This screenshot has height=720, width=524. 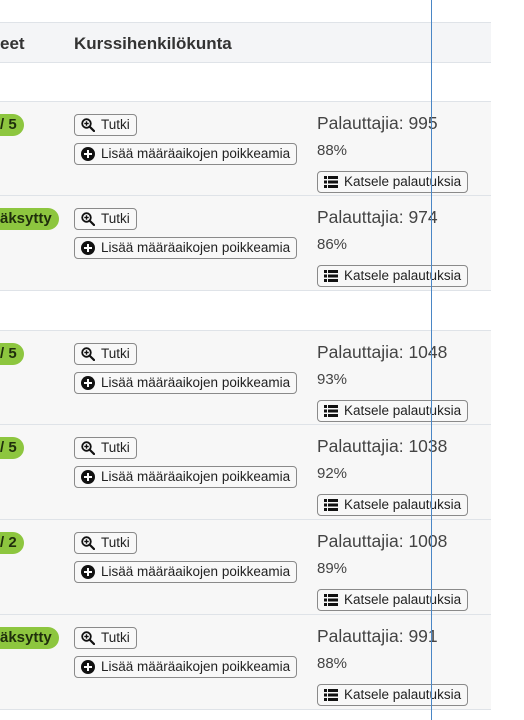 I want to click on submitter-percent: 92%, so click(x=332, y=473).